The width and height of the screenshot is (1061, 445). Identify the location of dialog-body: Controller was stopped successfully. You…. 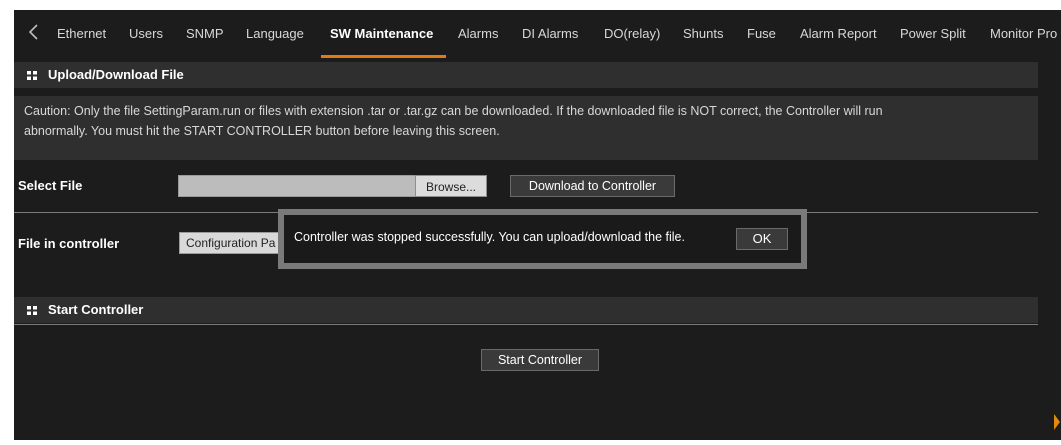
(542, 239).